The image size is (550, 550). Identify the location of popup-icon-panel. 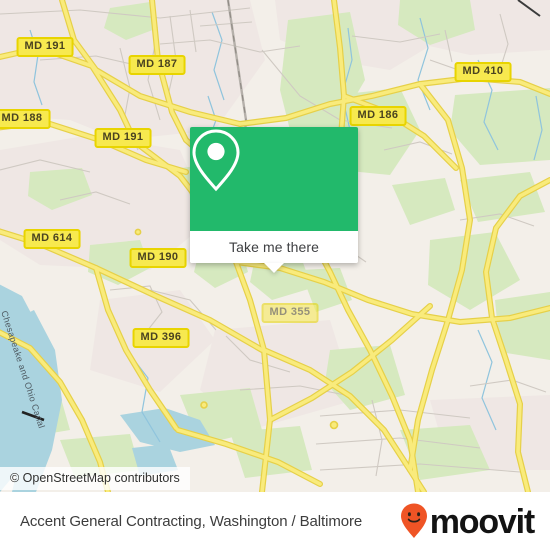
(274, 179).